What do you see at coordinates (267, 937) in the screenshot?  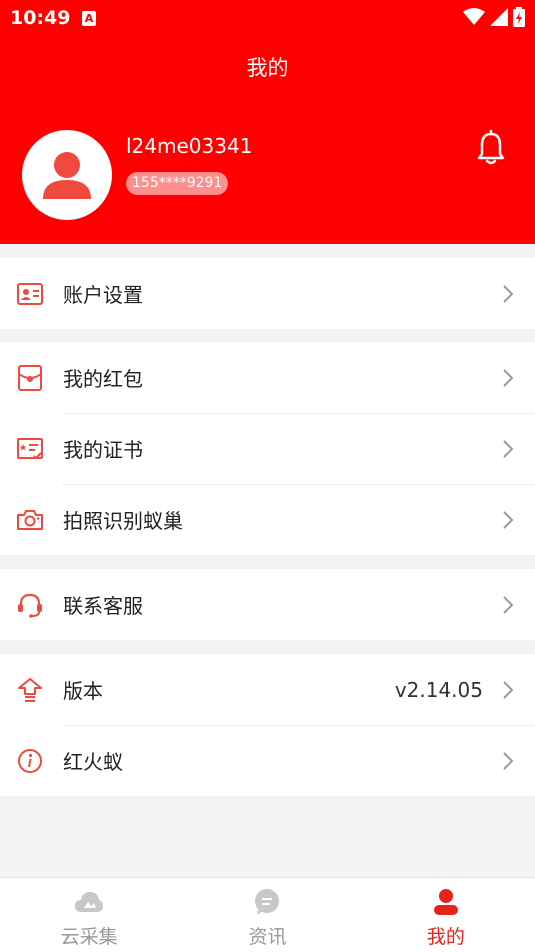 I see `tab-label: 资讯` at bounding box center [267, 937].